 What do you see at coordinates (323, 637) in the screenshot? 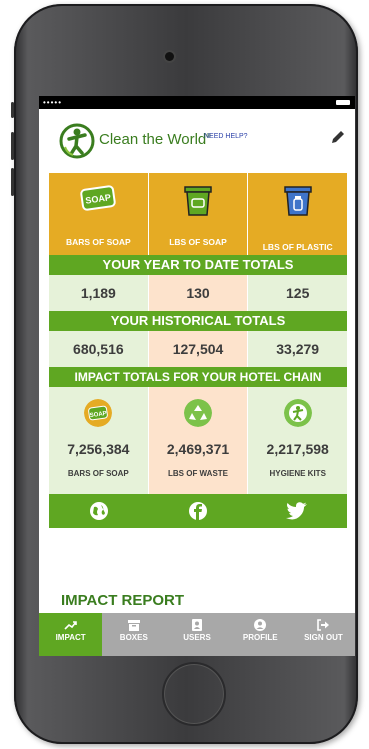
I see `tab-label: SIGN OUT` at bounding box center [323, 637].